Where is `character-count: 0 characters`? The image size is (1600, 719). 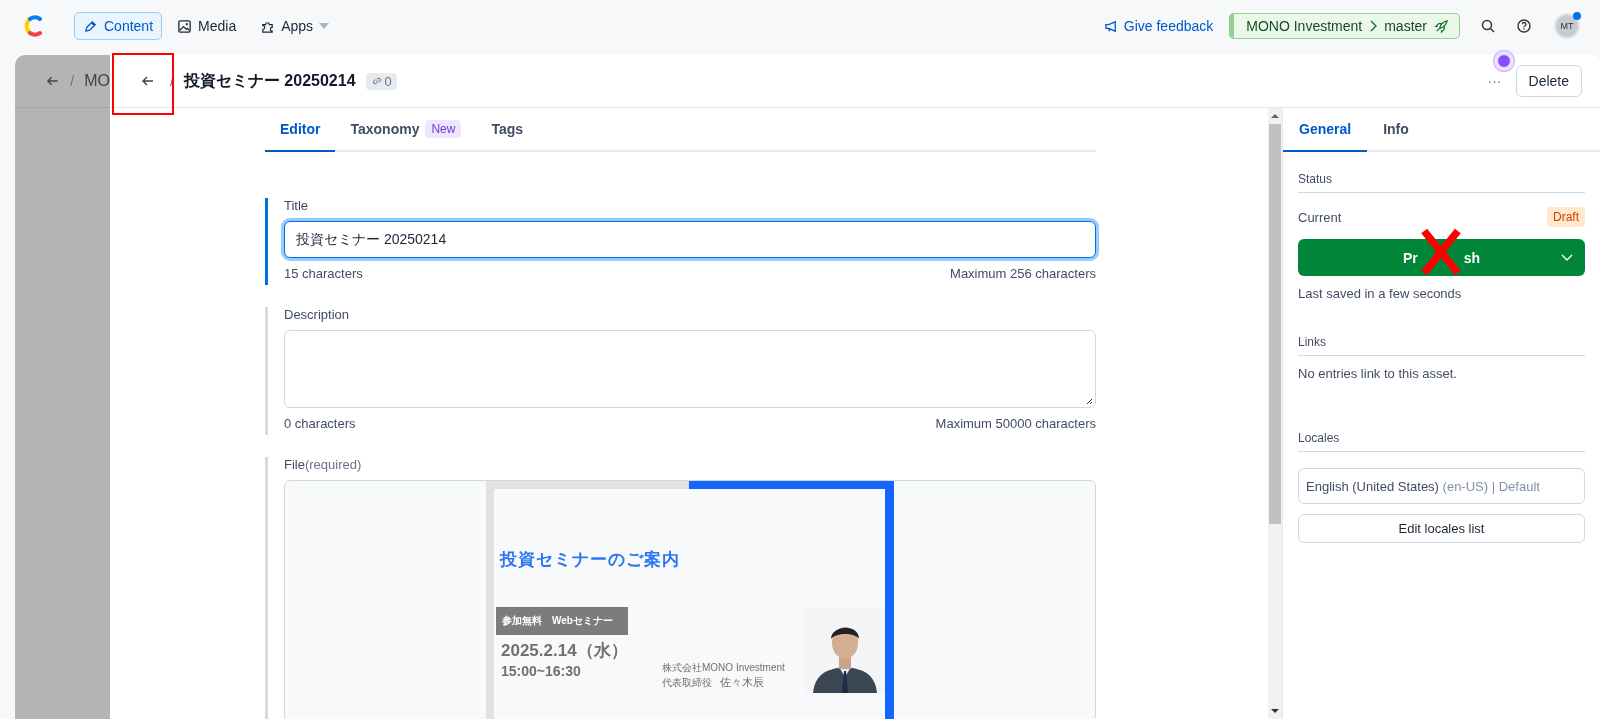 character-count: 0 characters is located at coordinates (320, 423).